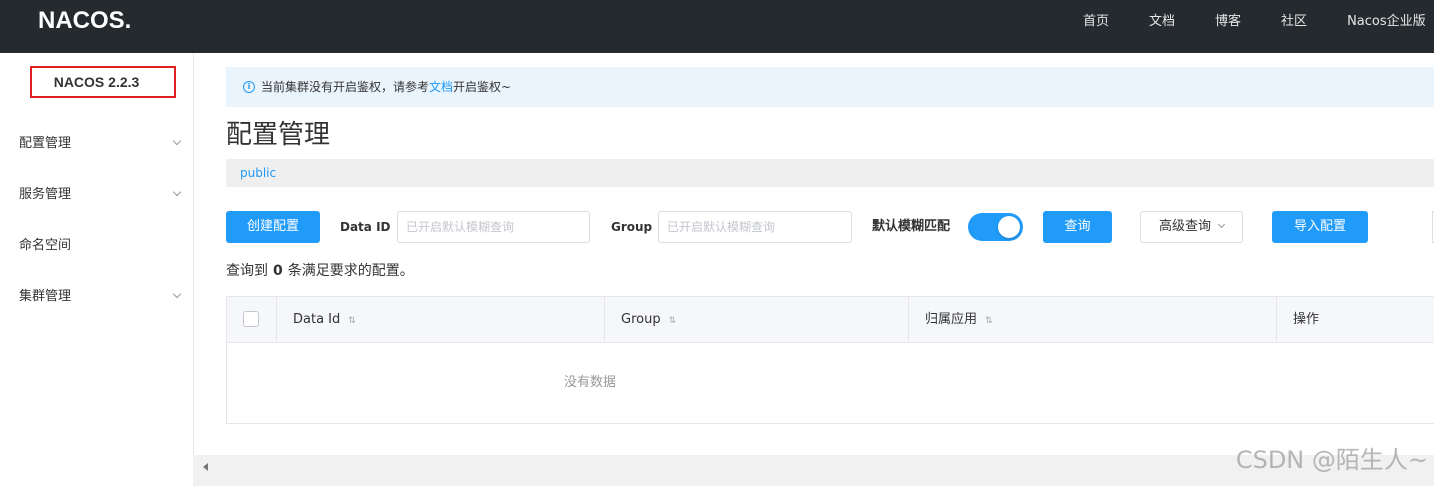 This screenshot has height=486, width=1434. I want to click on sidebar-item-namespace: 命名空间, so click(96, 245).